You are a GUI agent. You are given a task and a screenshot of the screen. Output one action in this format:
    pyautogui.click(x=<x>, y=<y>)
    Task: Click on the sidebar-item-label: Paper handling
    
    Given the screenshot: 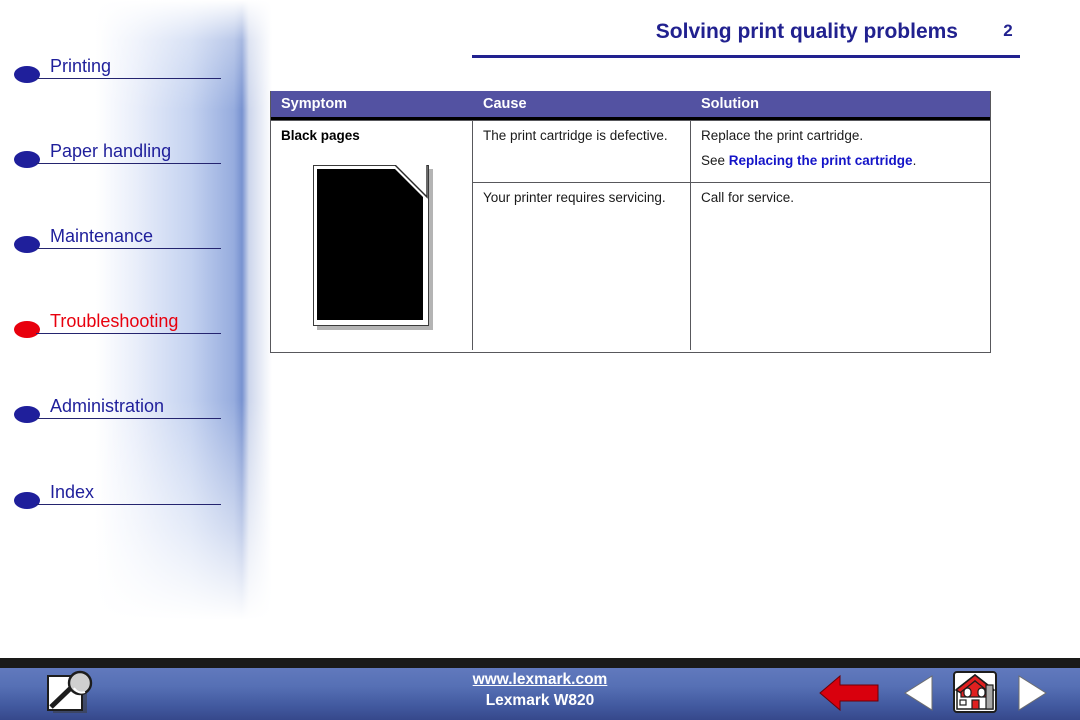 What is the action you would take?
    pyautogui.click(x=111, y=151)
    